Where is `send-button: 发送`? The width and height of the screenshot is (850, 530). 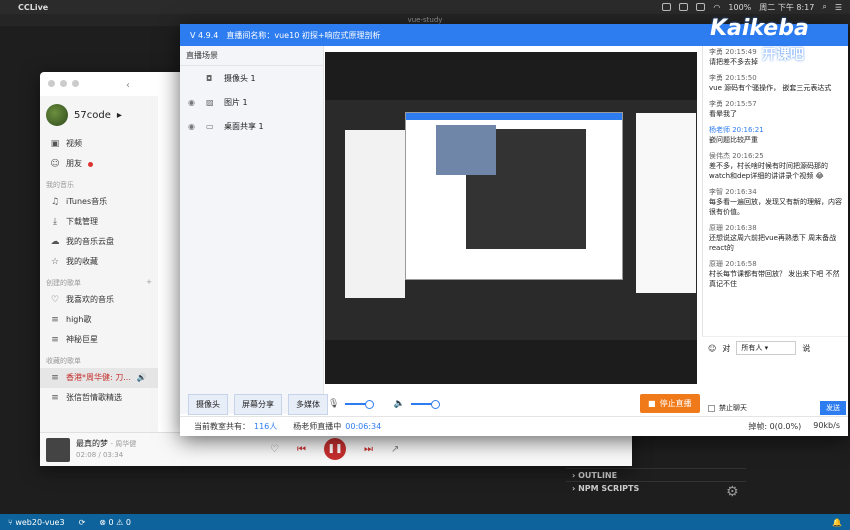
send-button: 发送 is located at coordinates (833, 408).